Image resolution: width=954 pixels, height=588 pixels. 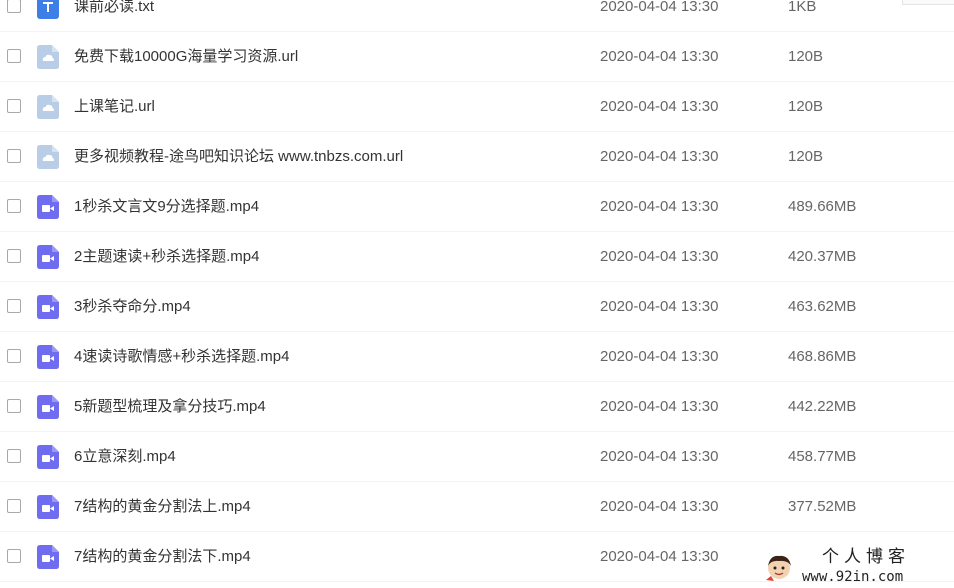 What do you see at coordinates (477, 57) in the screenshot?
I see `file-row: 免费下载10000G海量学习资源.url 2020-04-04 13:30 120B` at bounding box center [477, 57].